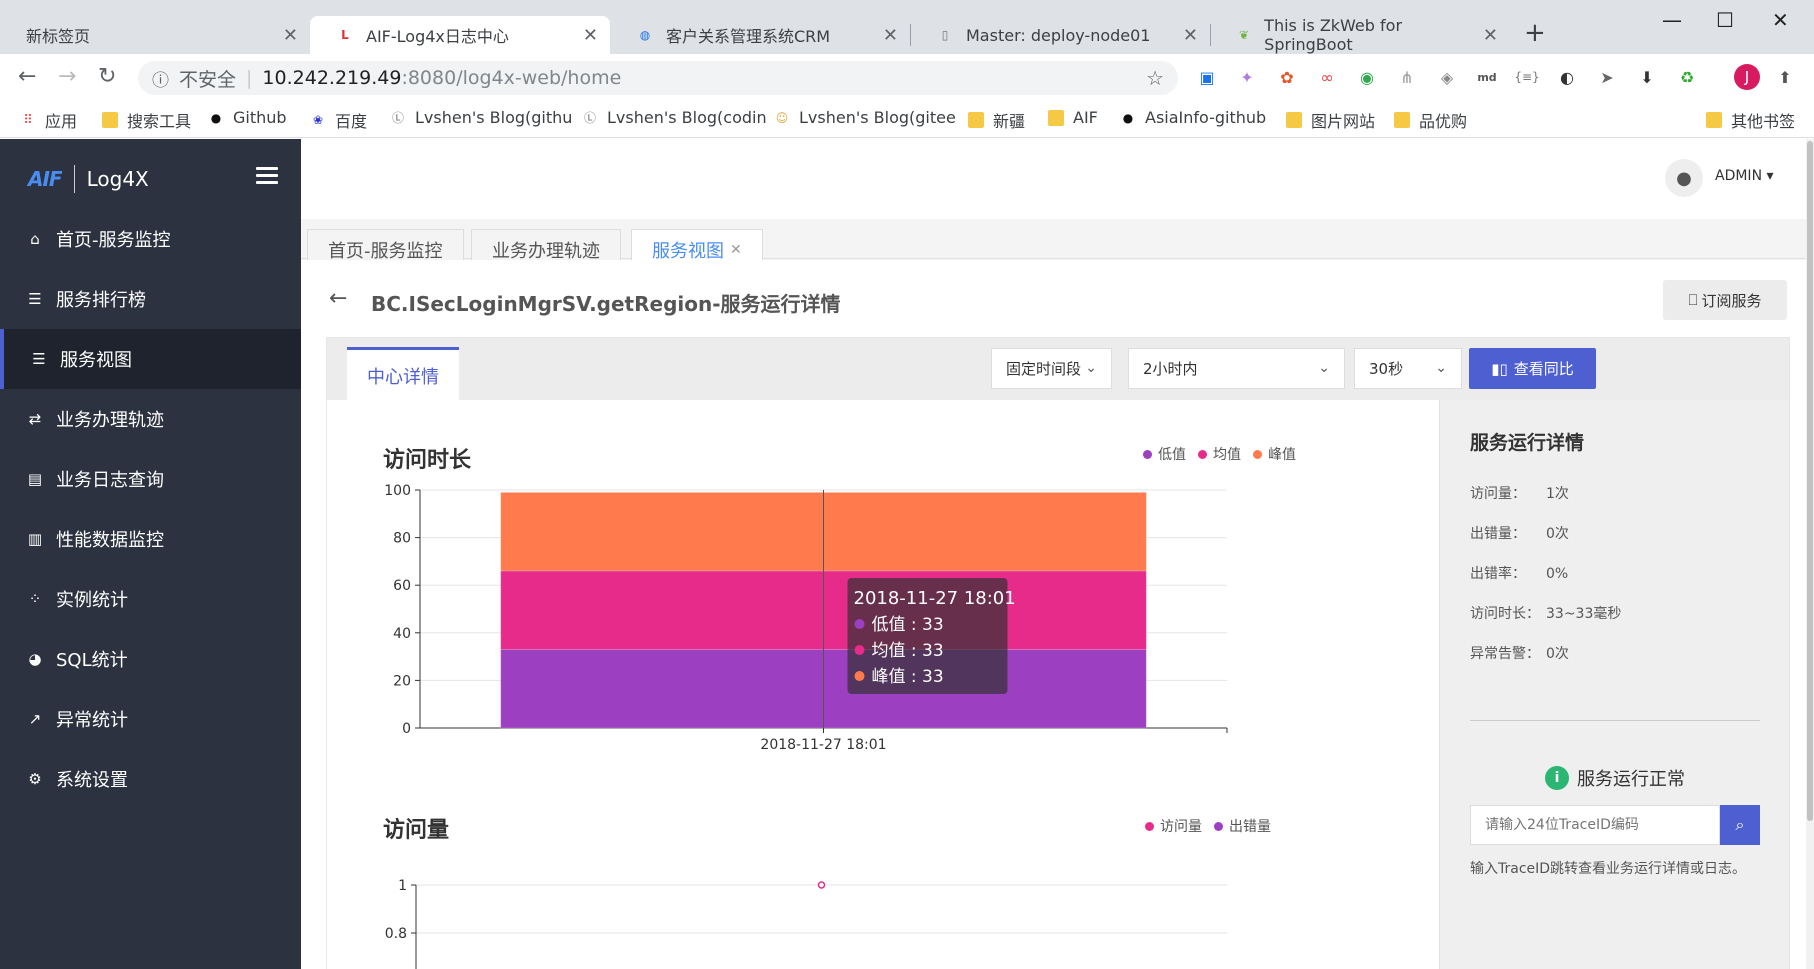 The width and height of the screenshot is (1814, 969). Describe the element at coordinates (150, 359) in the screenshot. I see `sidebar-item-service-view: ☰ 服务视图` at that location.